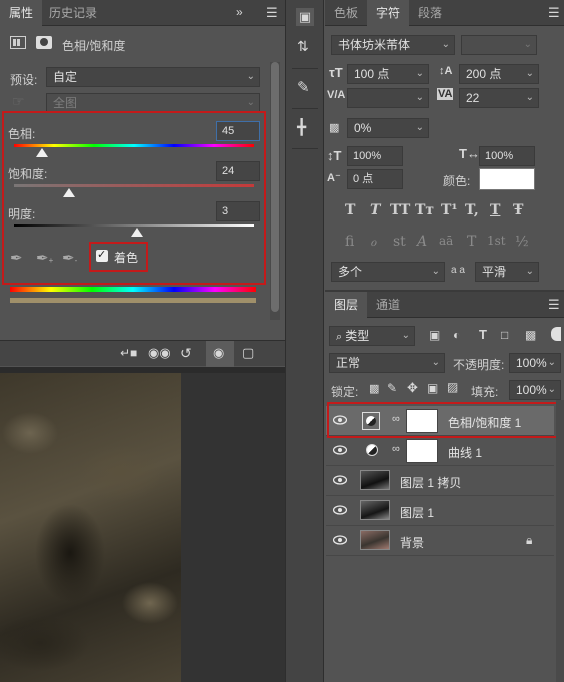 This screenshot has height=682, width=564. Describe the element at coordinates (485, 392) in the screenshot. I see `fill-label: 填充:` at that location.